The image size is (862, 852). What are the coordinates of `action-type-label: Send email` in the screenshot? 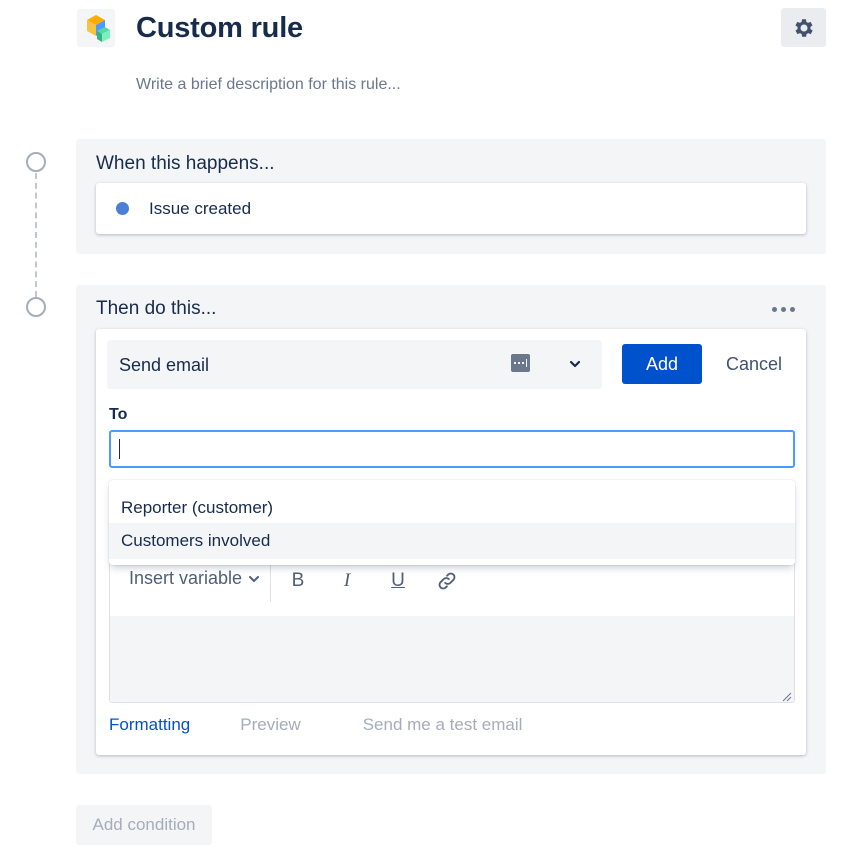 It's located at (164, 365).